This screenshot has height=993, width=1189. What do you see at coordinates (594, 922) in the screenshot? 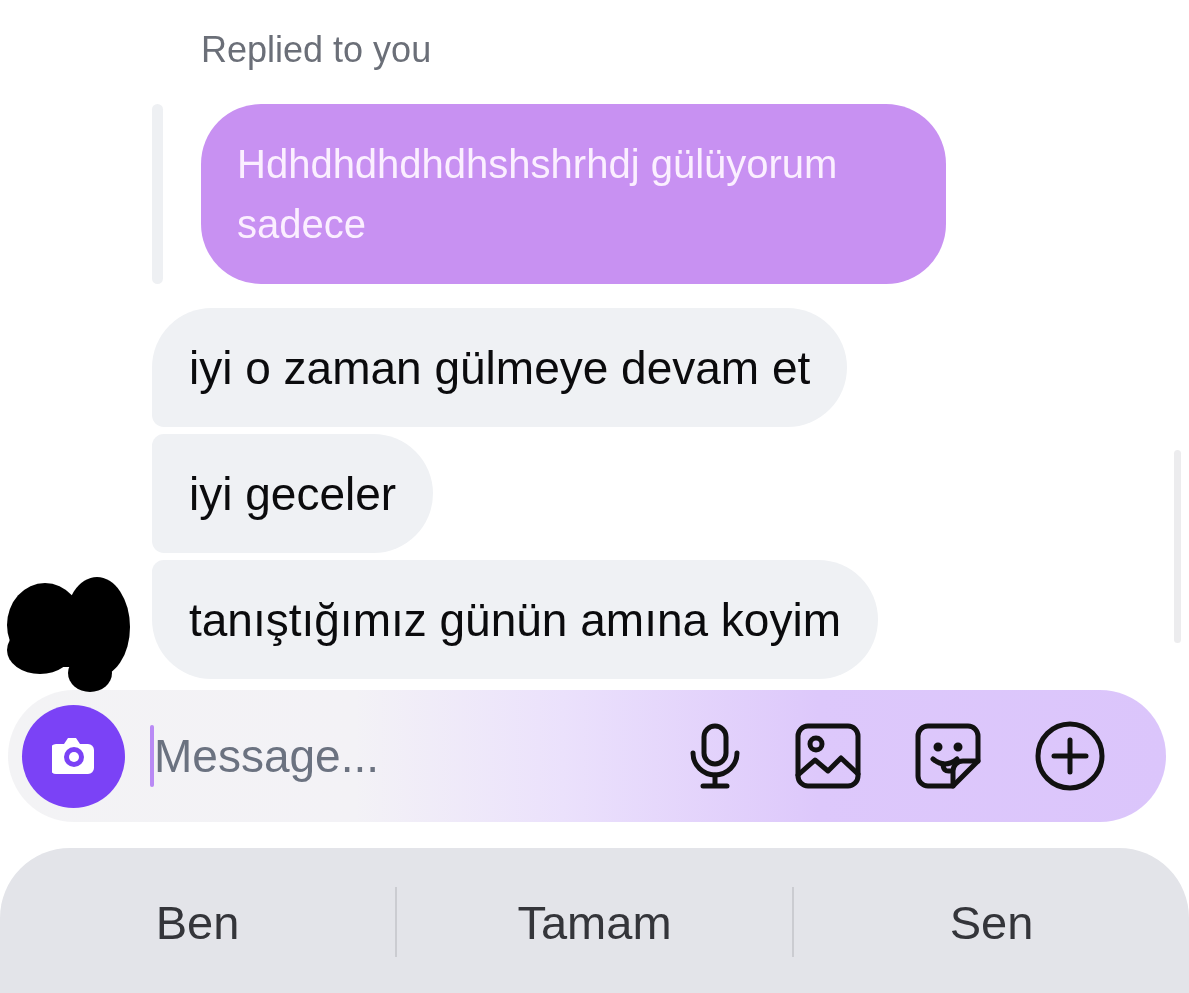
I see `suggestion-button: Tamam` at bounding box center [594, 922].